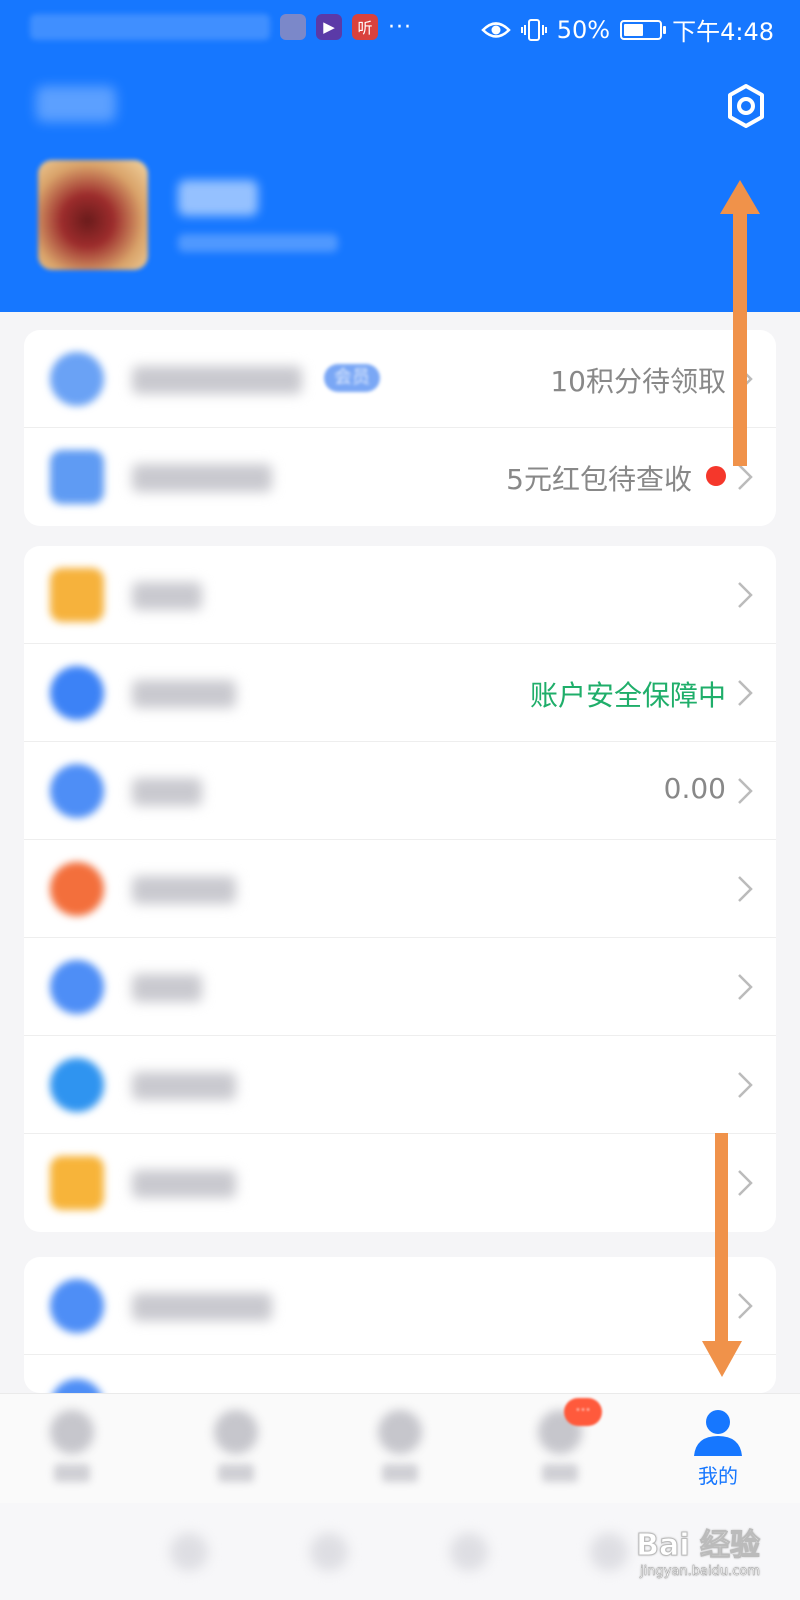  What do you see at coordinates (400, 1183) in the screenshot?
I see `list-item-bank-card` at bounding box center [400, 1183].